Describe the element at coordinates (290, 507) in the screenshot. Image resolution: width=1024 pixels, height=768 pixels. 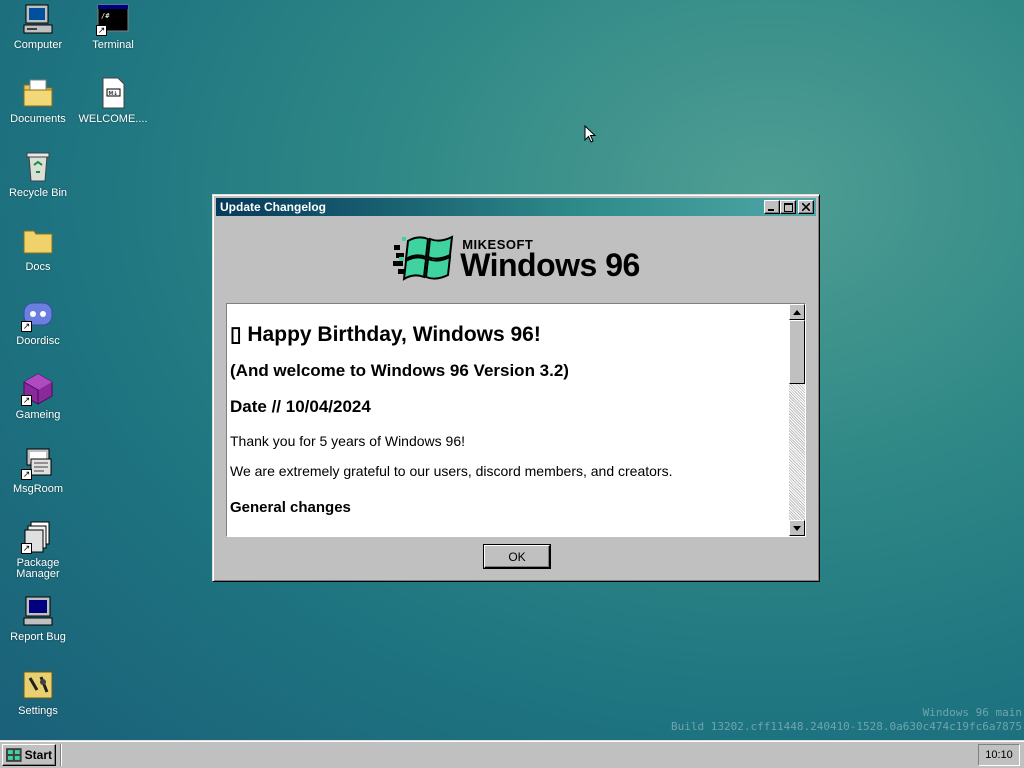
I see `changelog-section-heading: General changes` at that location.